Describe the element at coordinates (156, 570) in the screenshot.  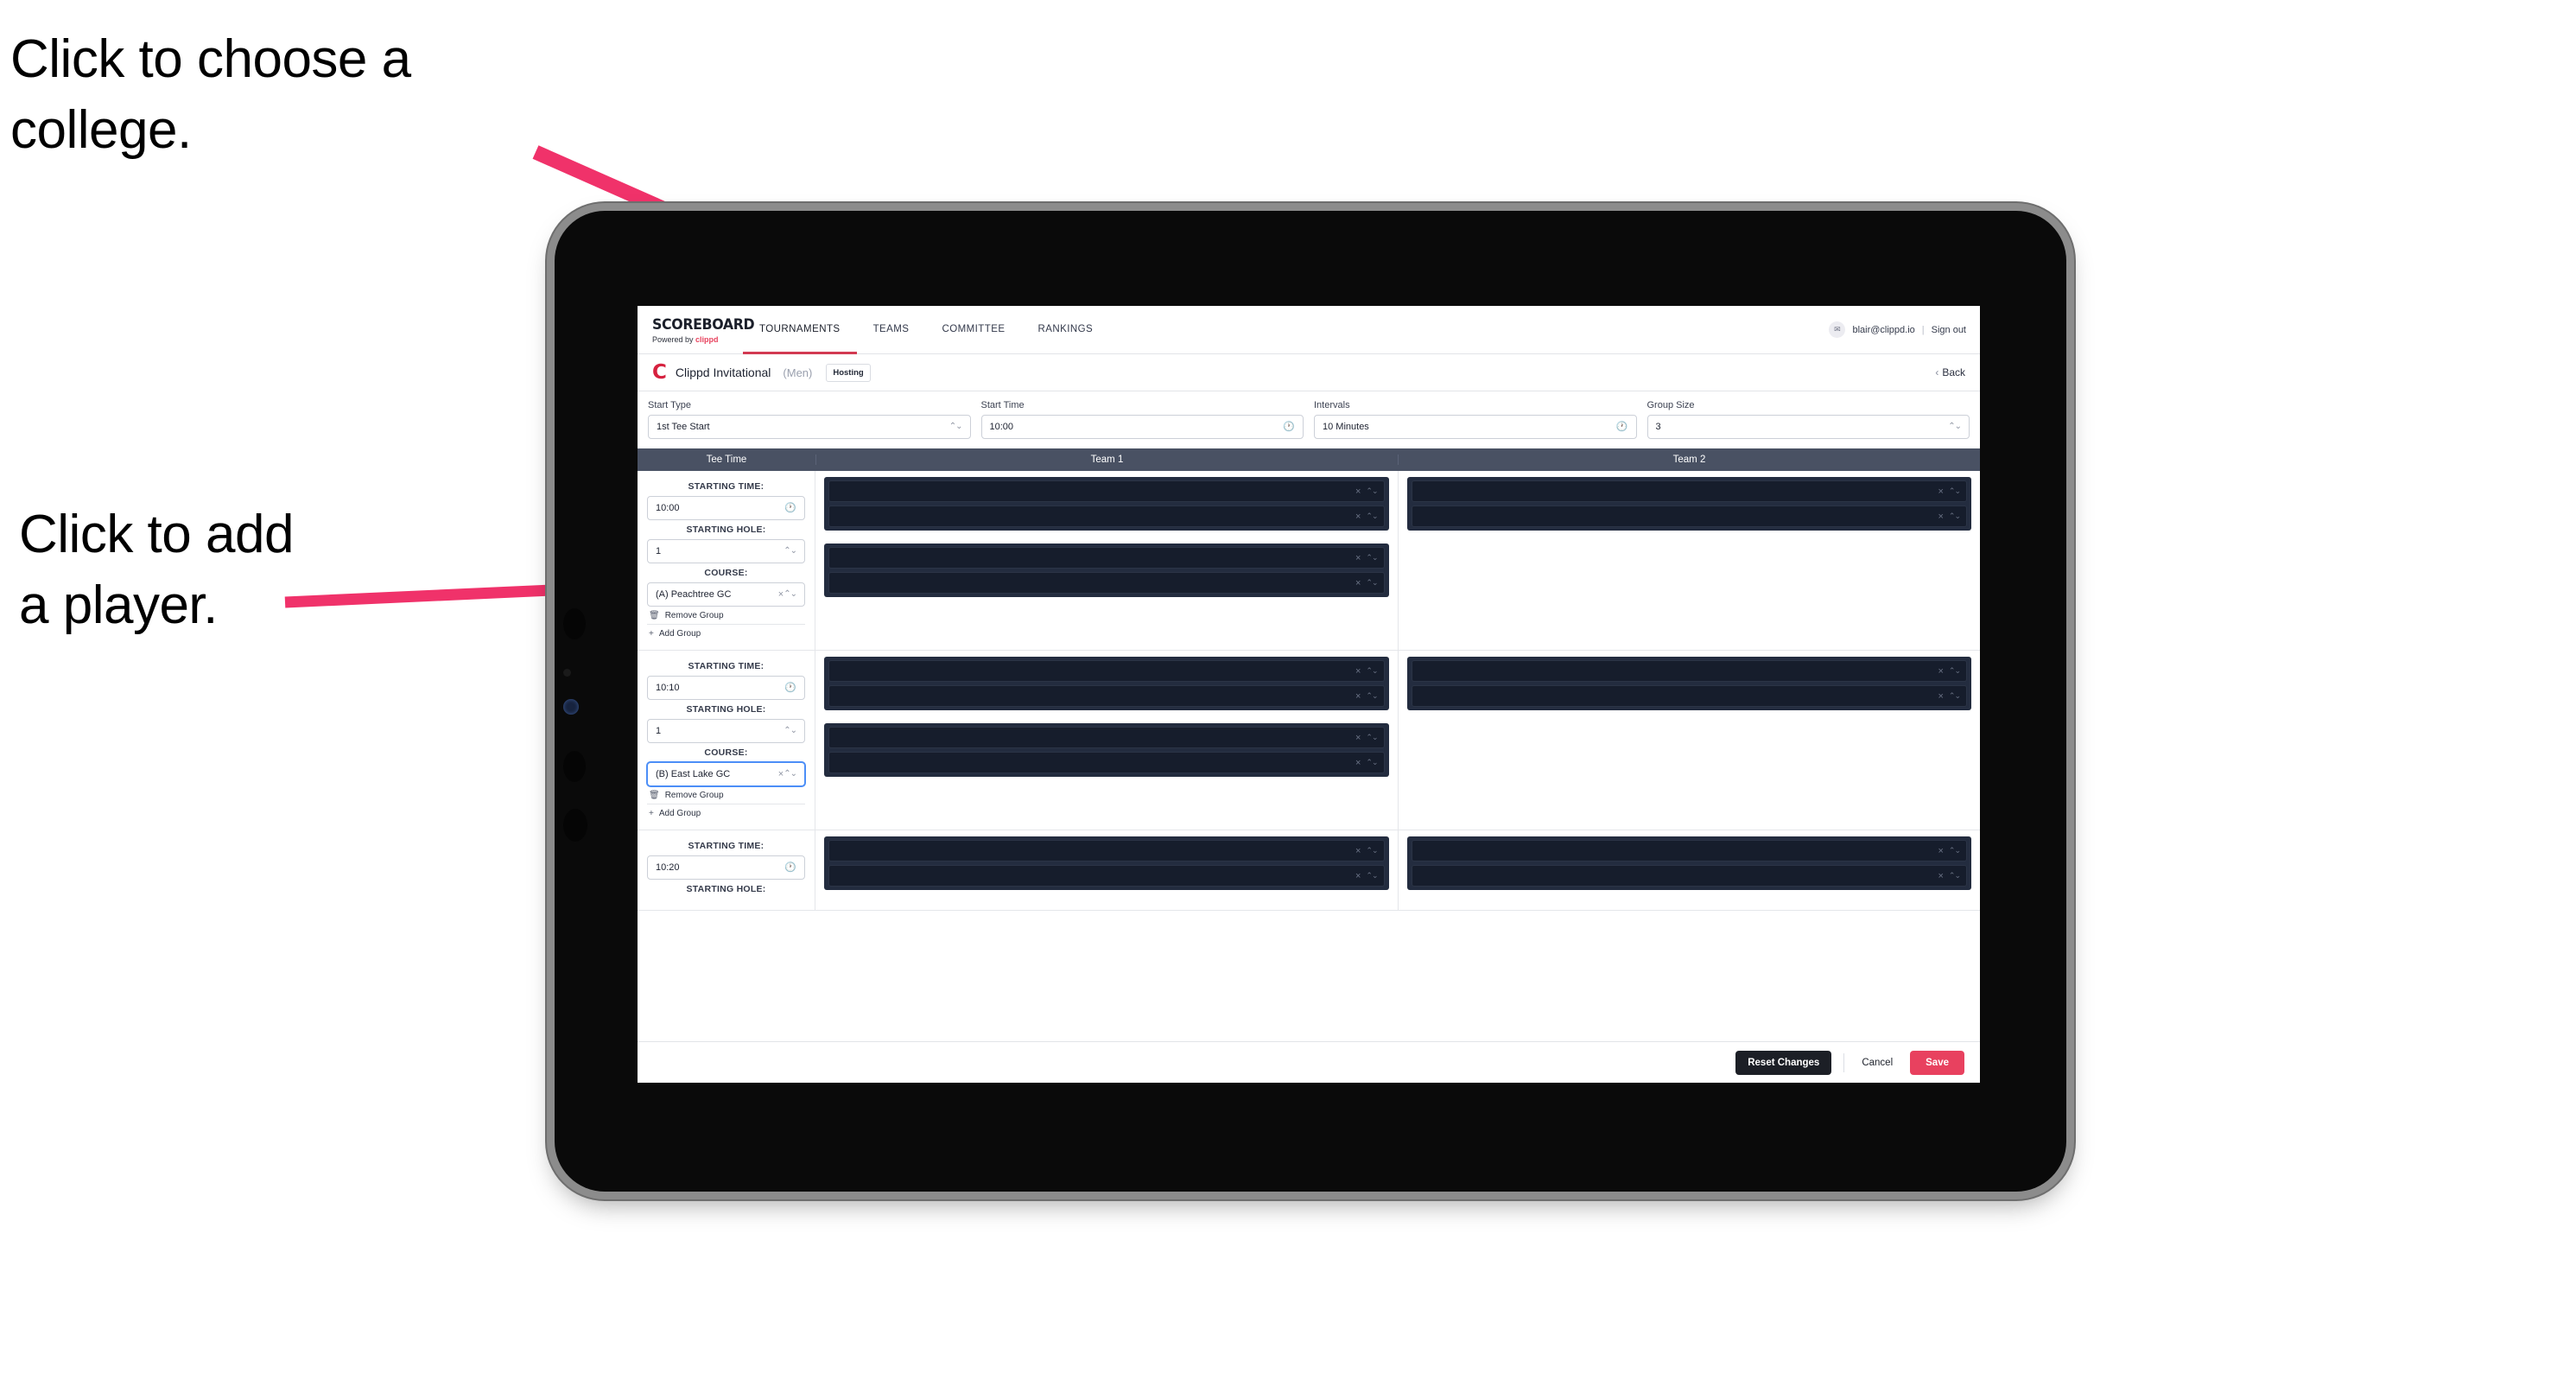
I see `annotation-add-player: Click to add a player.` at that location.